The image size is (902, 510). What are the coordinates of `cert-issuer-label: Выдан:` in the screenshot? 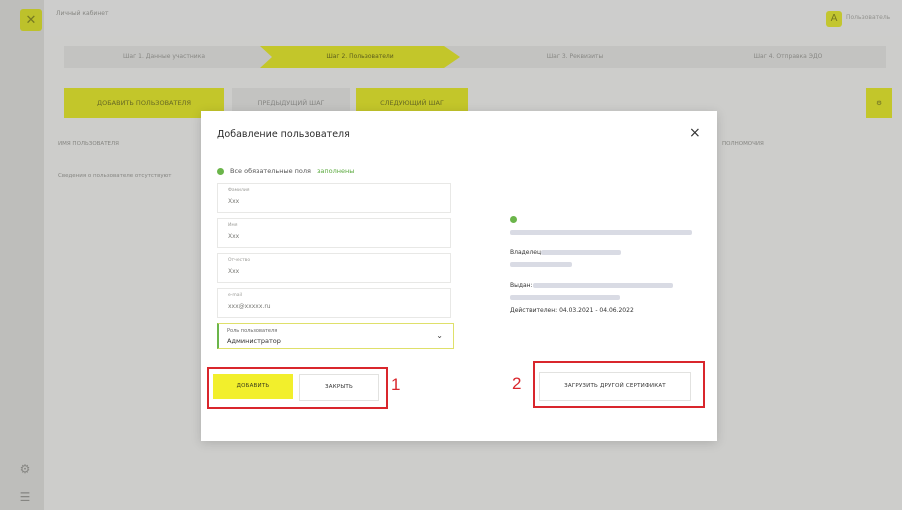 It's located at (521, 285).